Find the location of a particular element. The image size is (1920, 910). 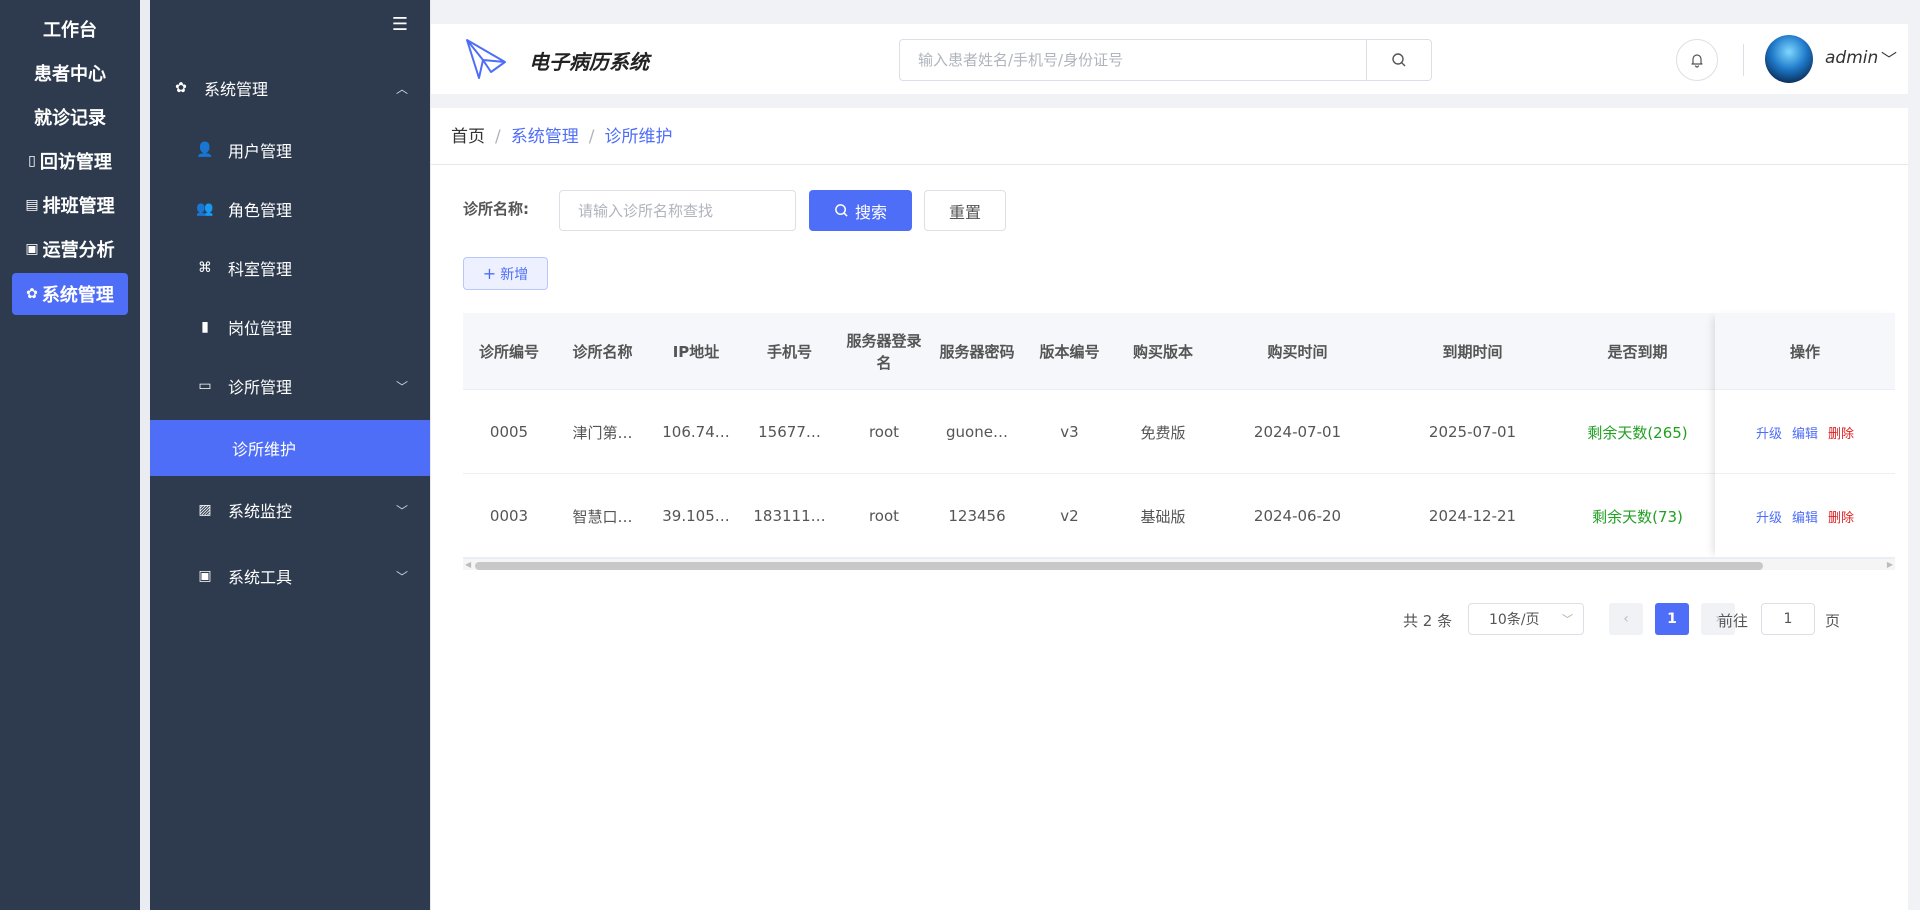

menu-role-management: 👥 角色管理 is located at coordinates (290, 209).